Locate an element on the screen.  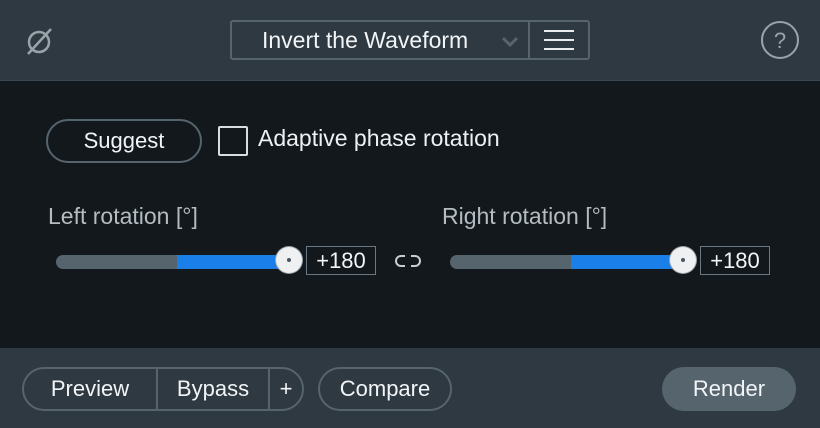
adaptive-phase-label: Adaptive phase rotation is located at coordinates (379, 138).